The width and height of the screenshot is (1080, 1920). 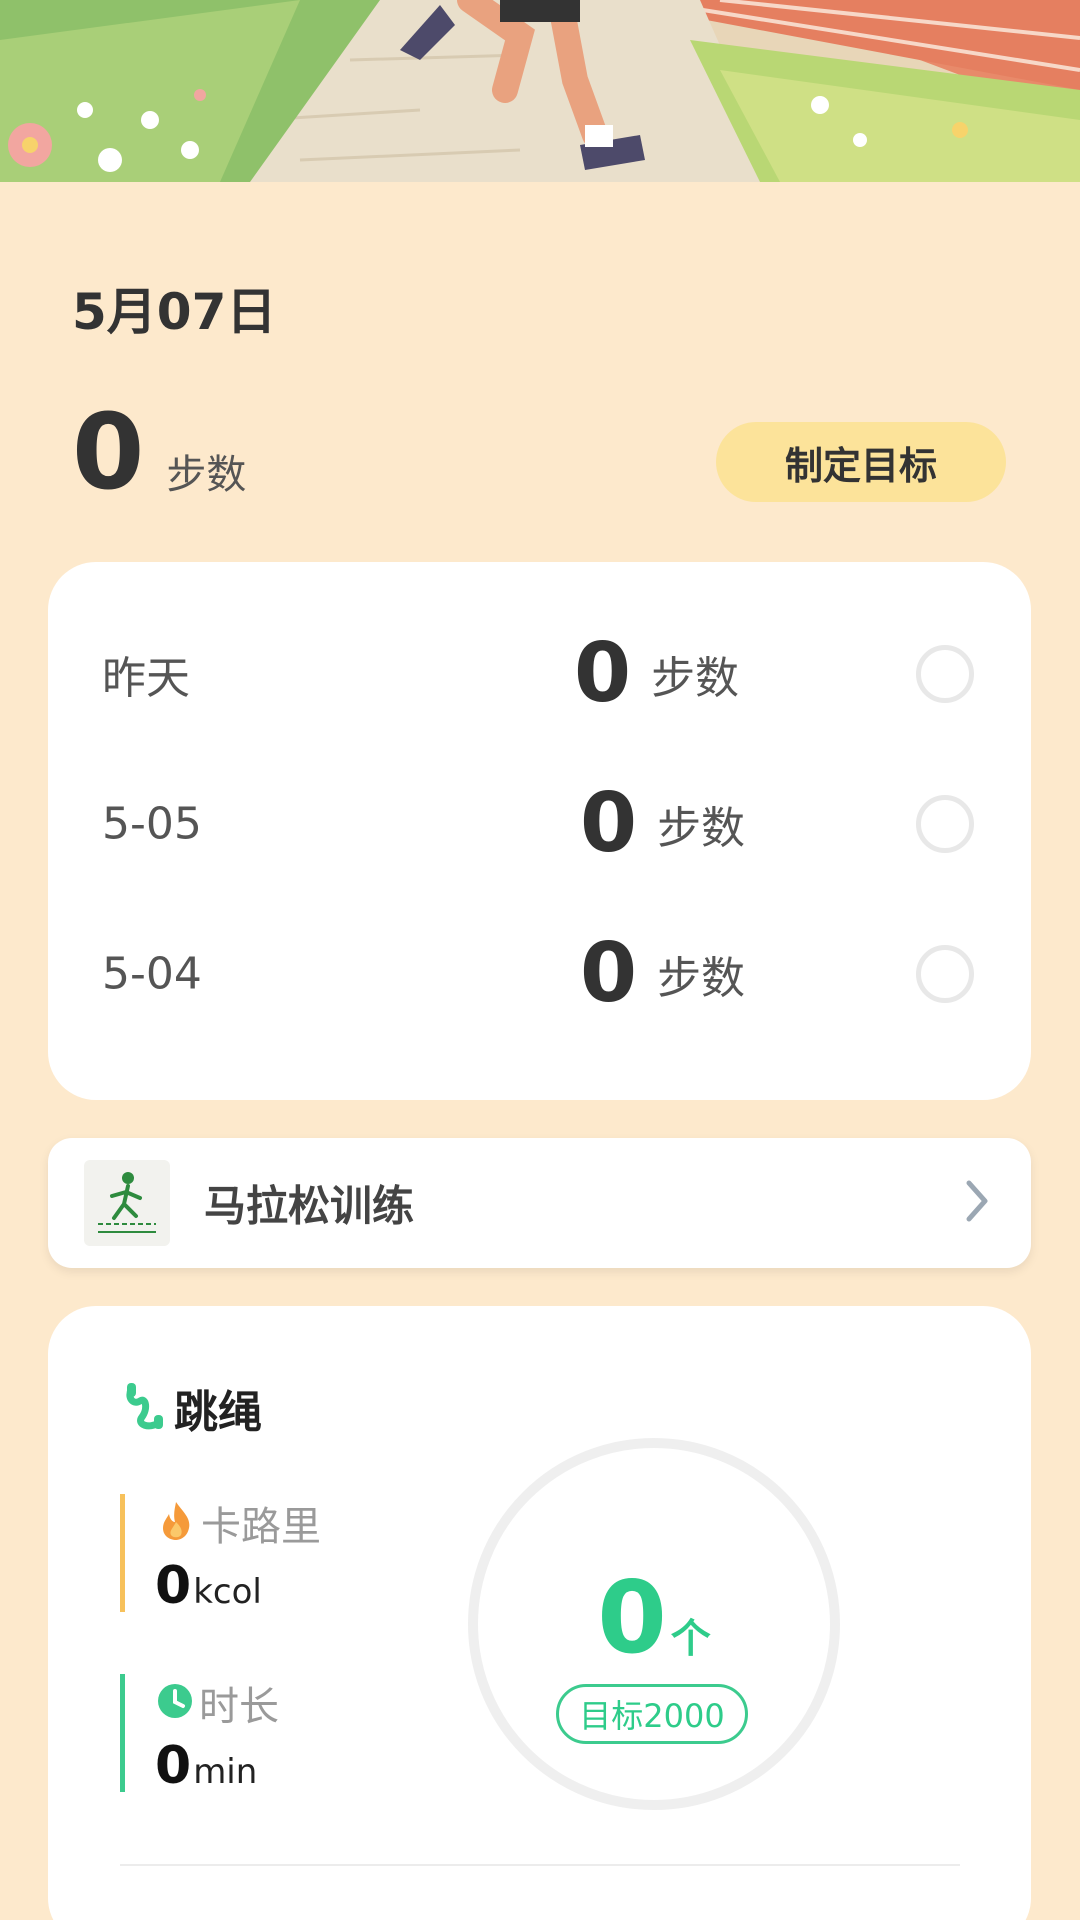 What do you see at coordinates (539, 1203) in the screenshot?
I see `marathon-training-item: 马拉松训练` at bounding box center [539, 1203].